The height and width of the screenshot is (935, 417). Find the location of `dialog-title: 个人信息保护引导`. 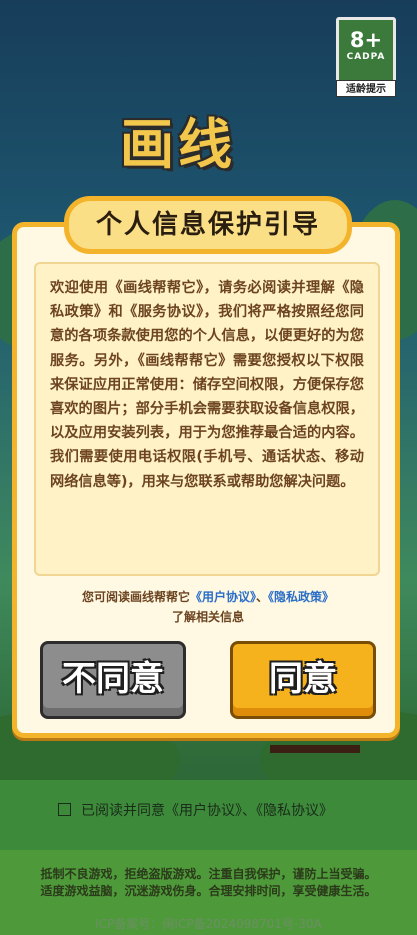

dialog-title: 个人信息保护引导 is located at coordinates (208, 225).